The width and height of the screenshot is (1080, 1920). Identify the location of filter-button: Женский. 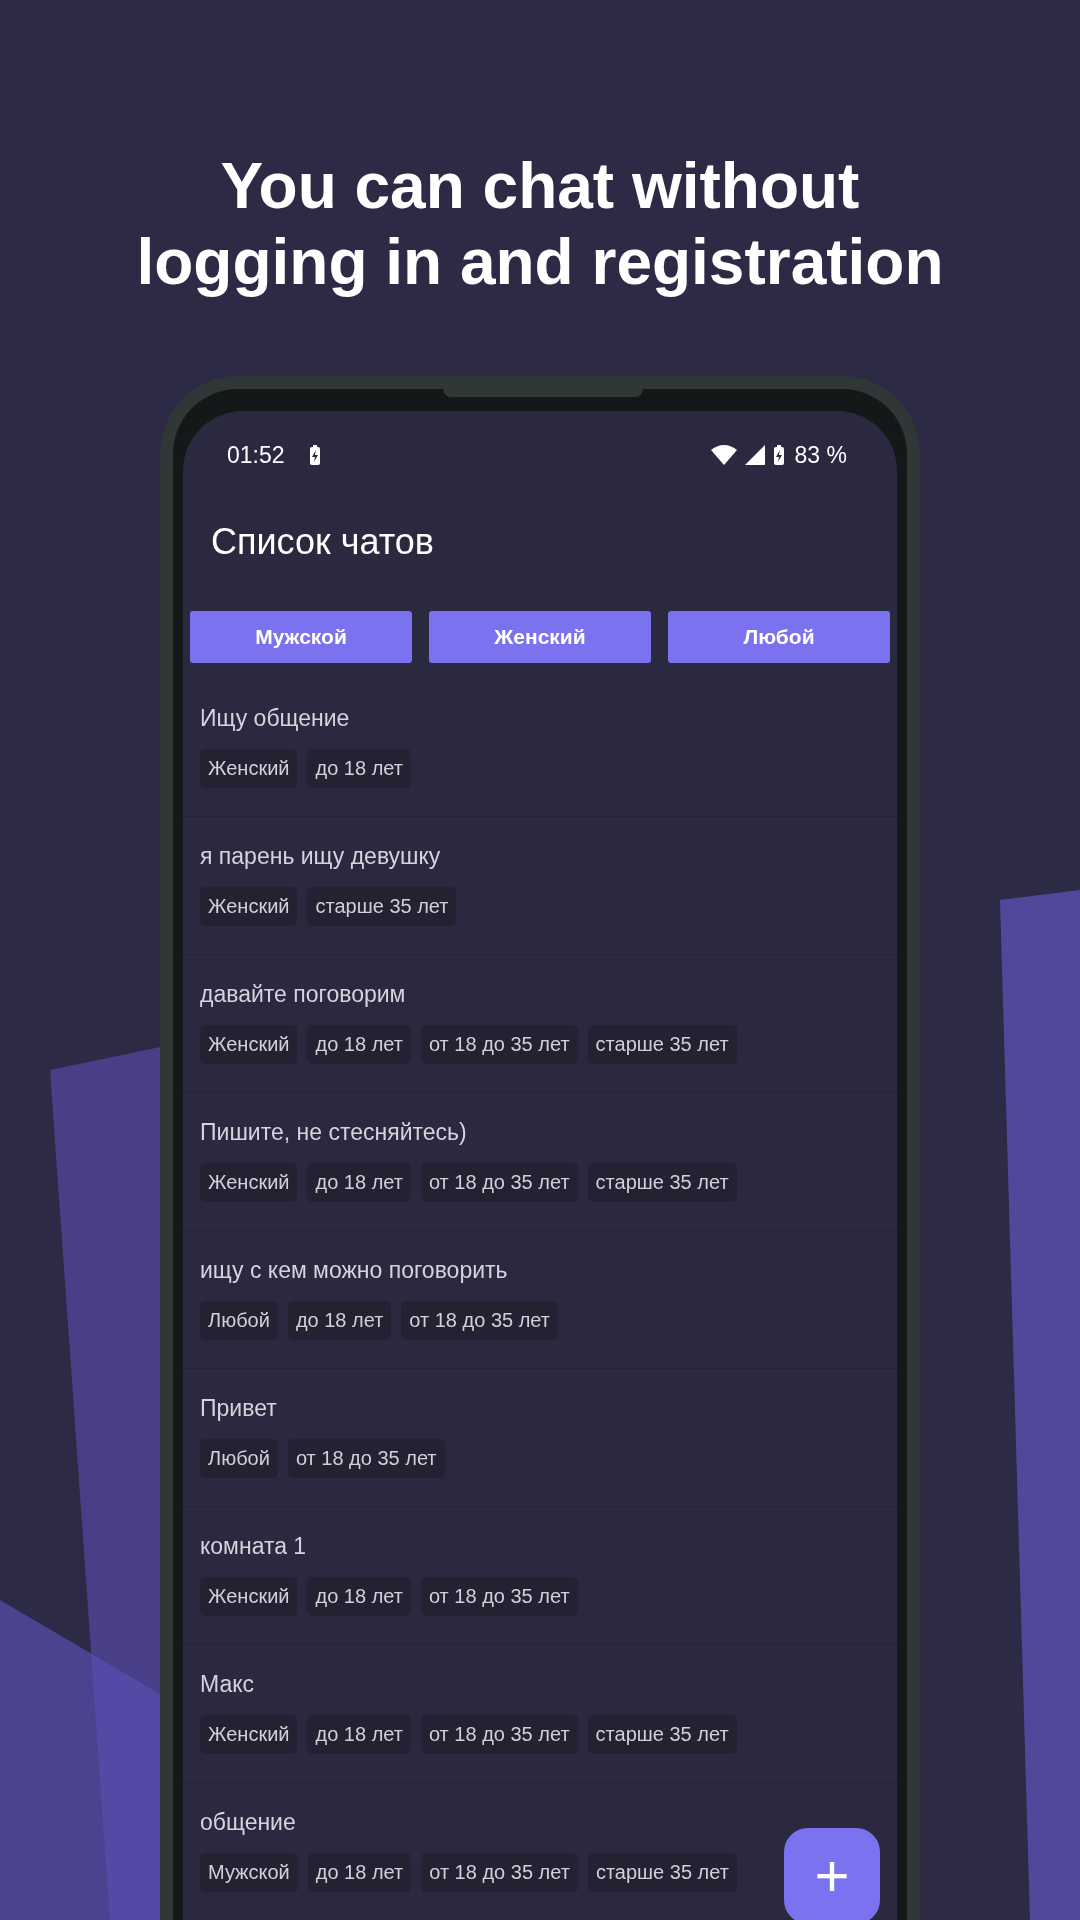
(540, 637).